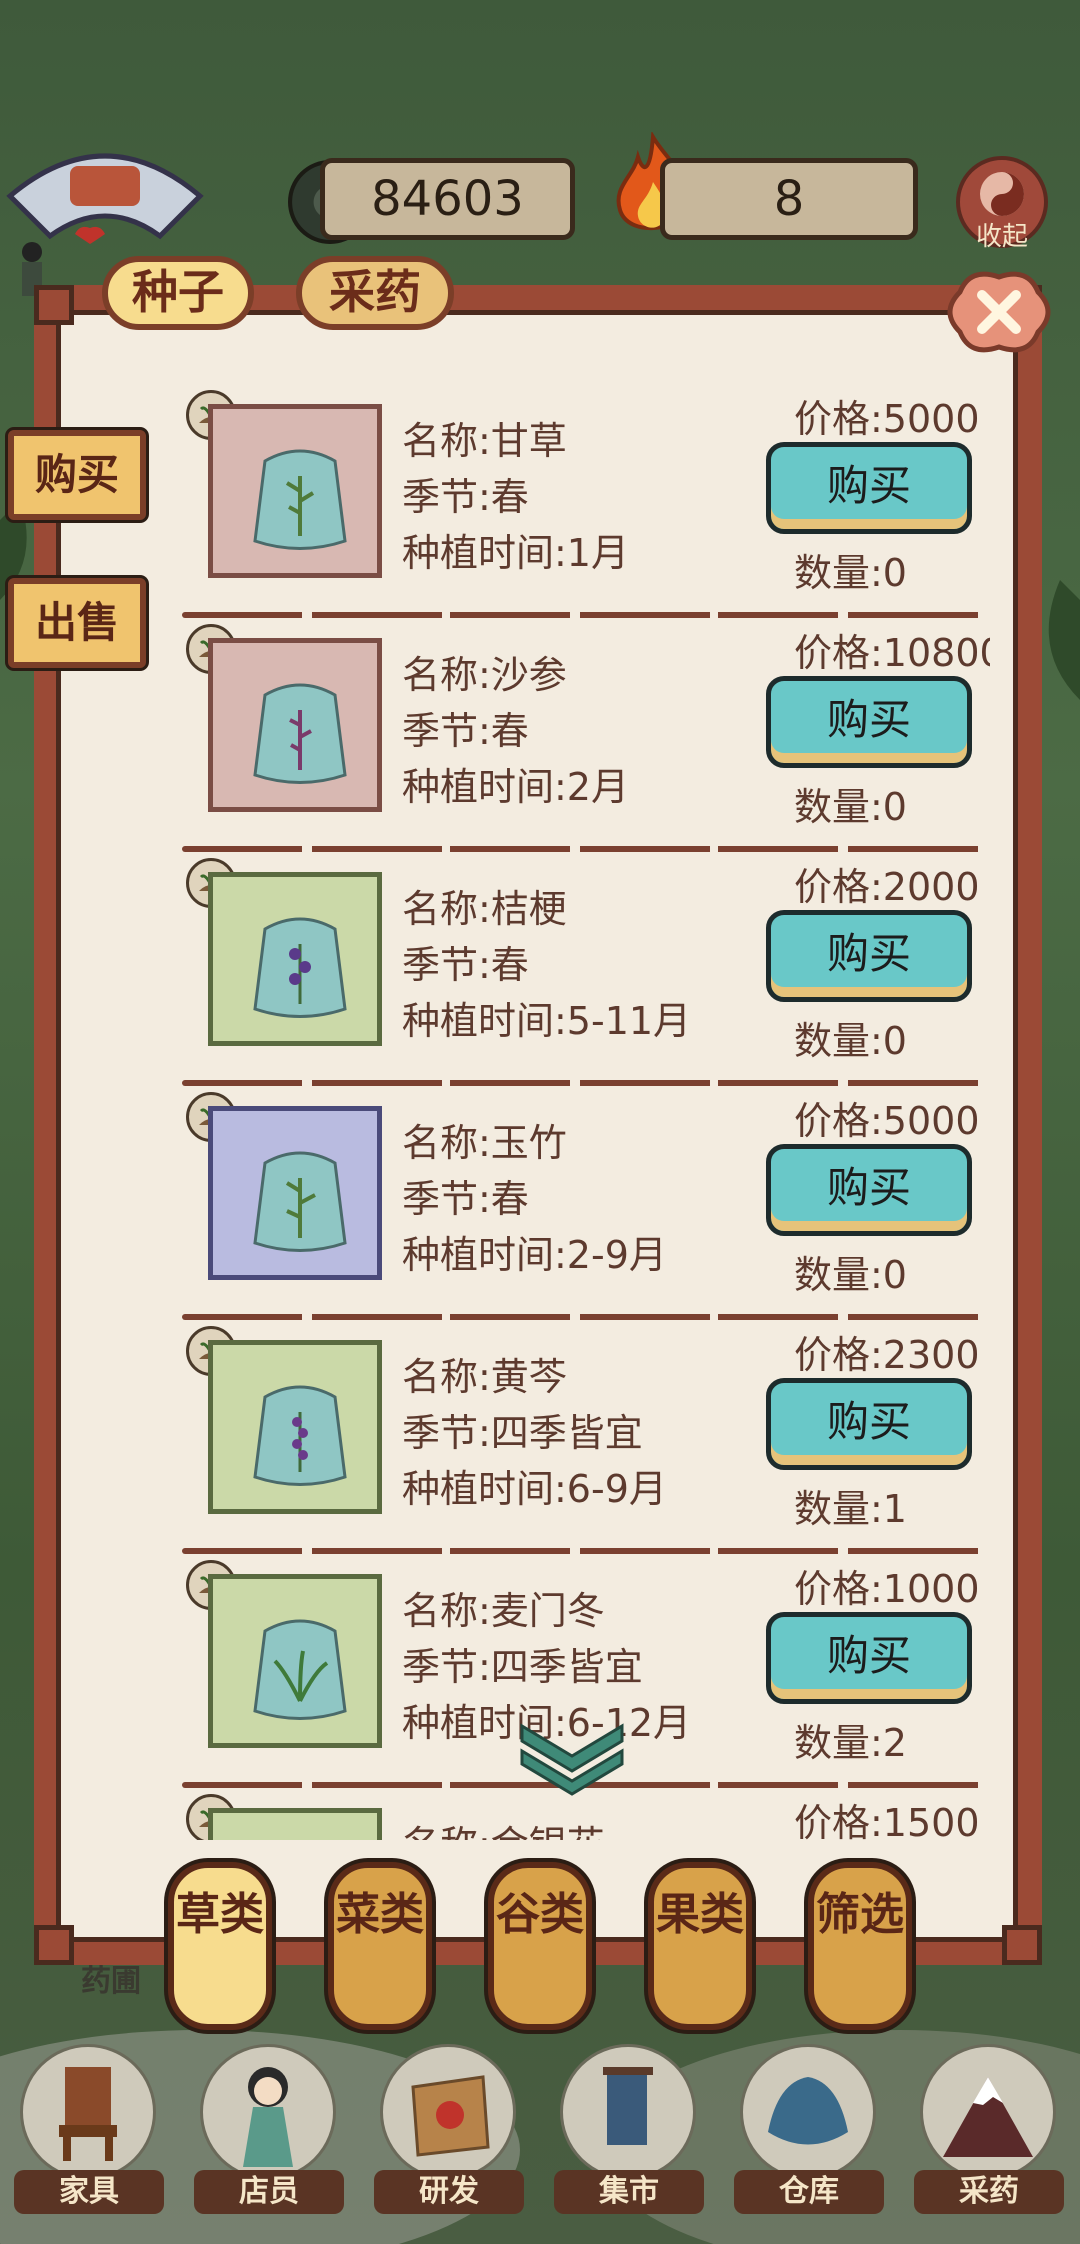  Describe the element at coordinates (887, 1820) in the screenshot. I see `item-price: 价格:1500` at that location.